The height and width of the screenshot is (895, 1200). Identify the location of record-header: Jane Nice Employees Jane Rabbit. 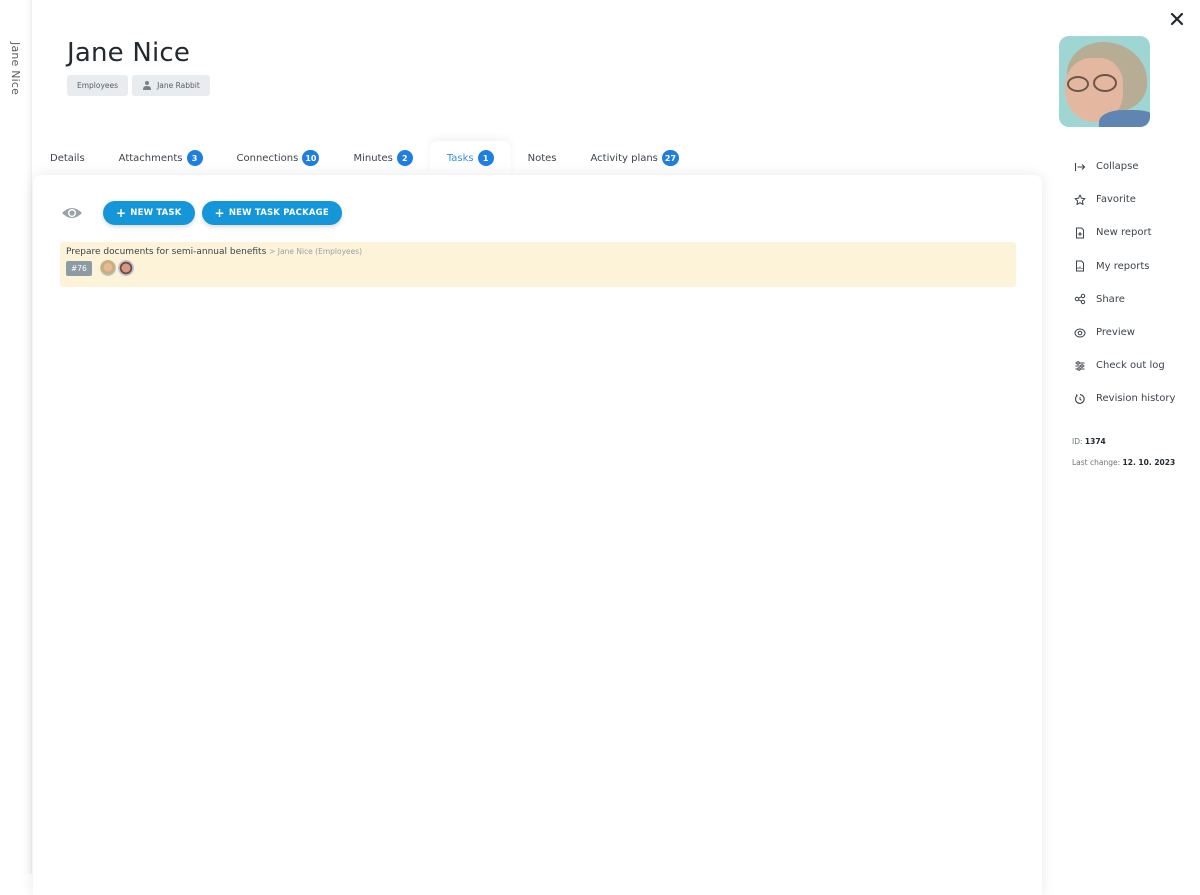
(138, 67).